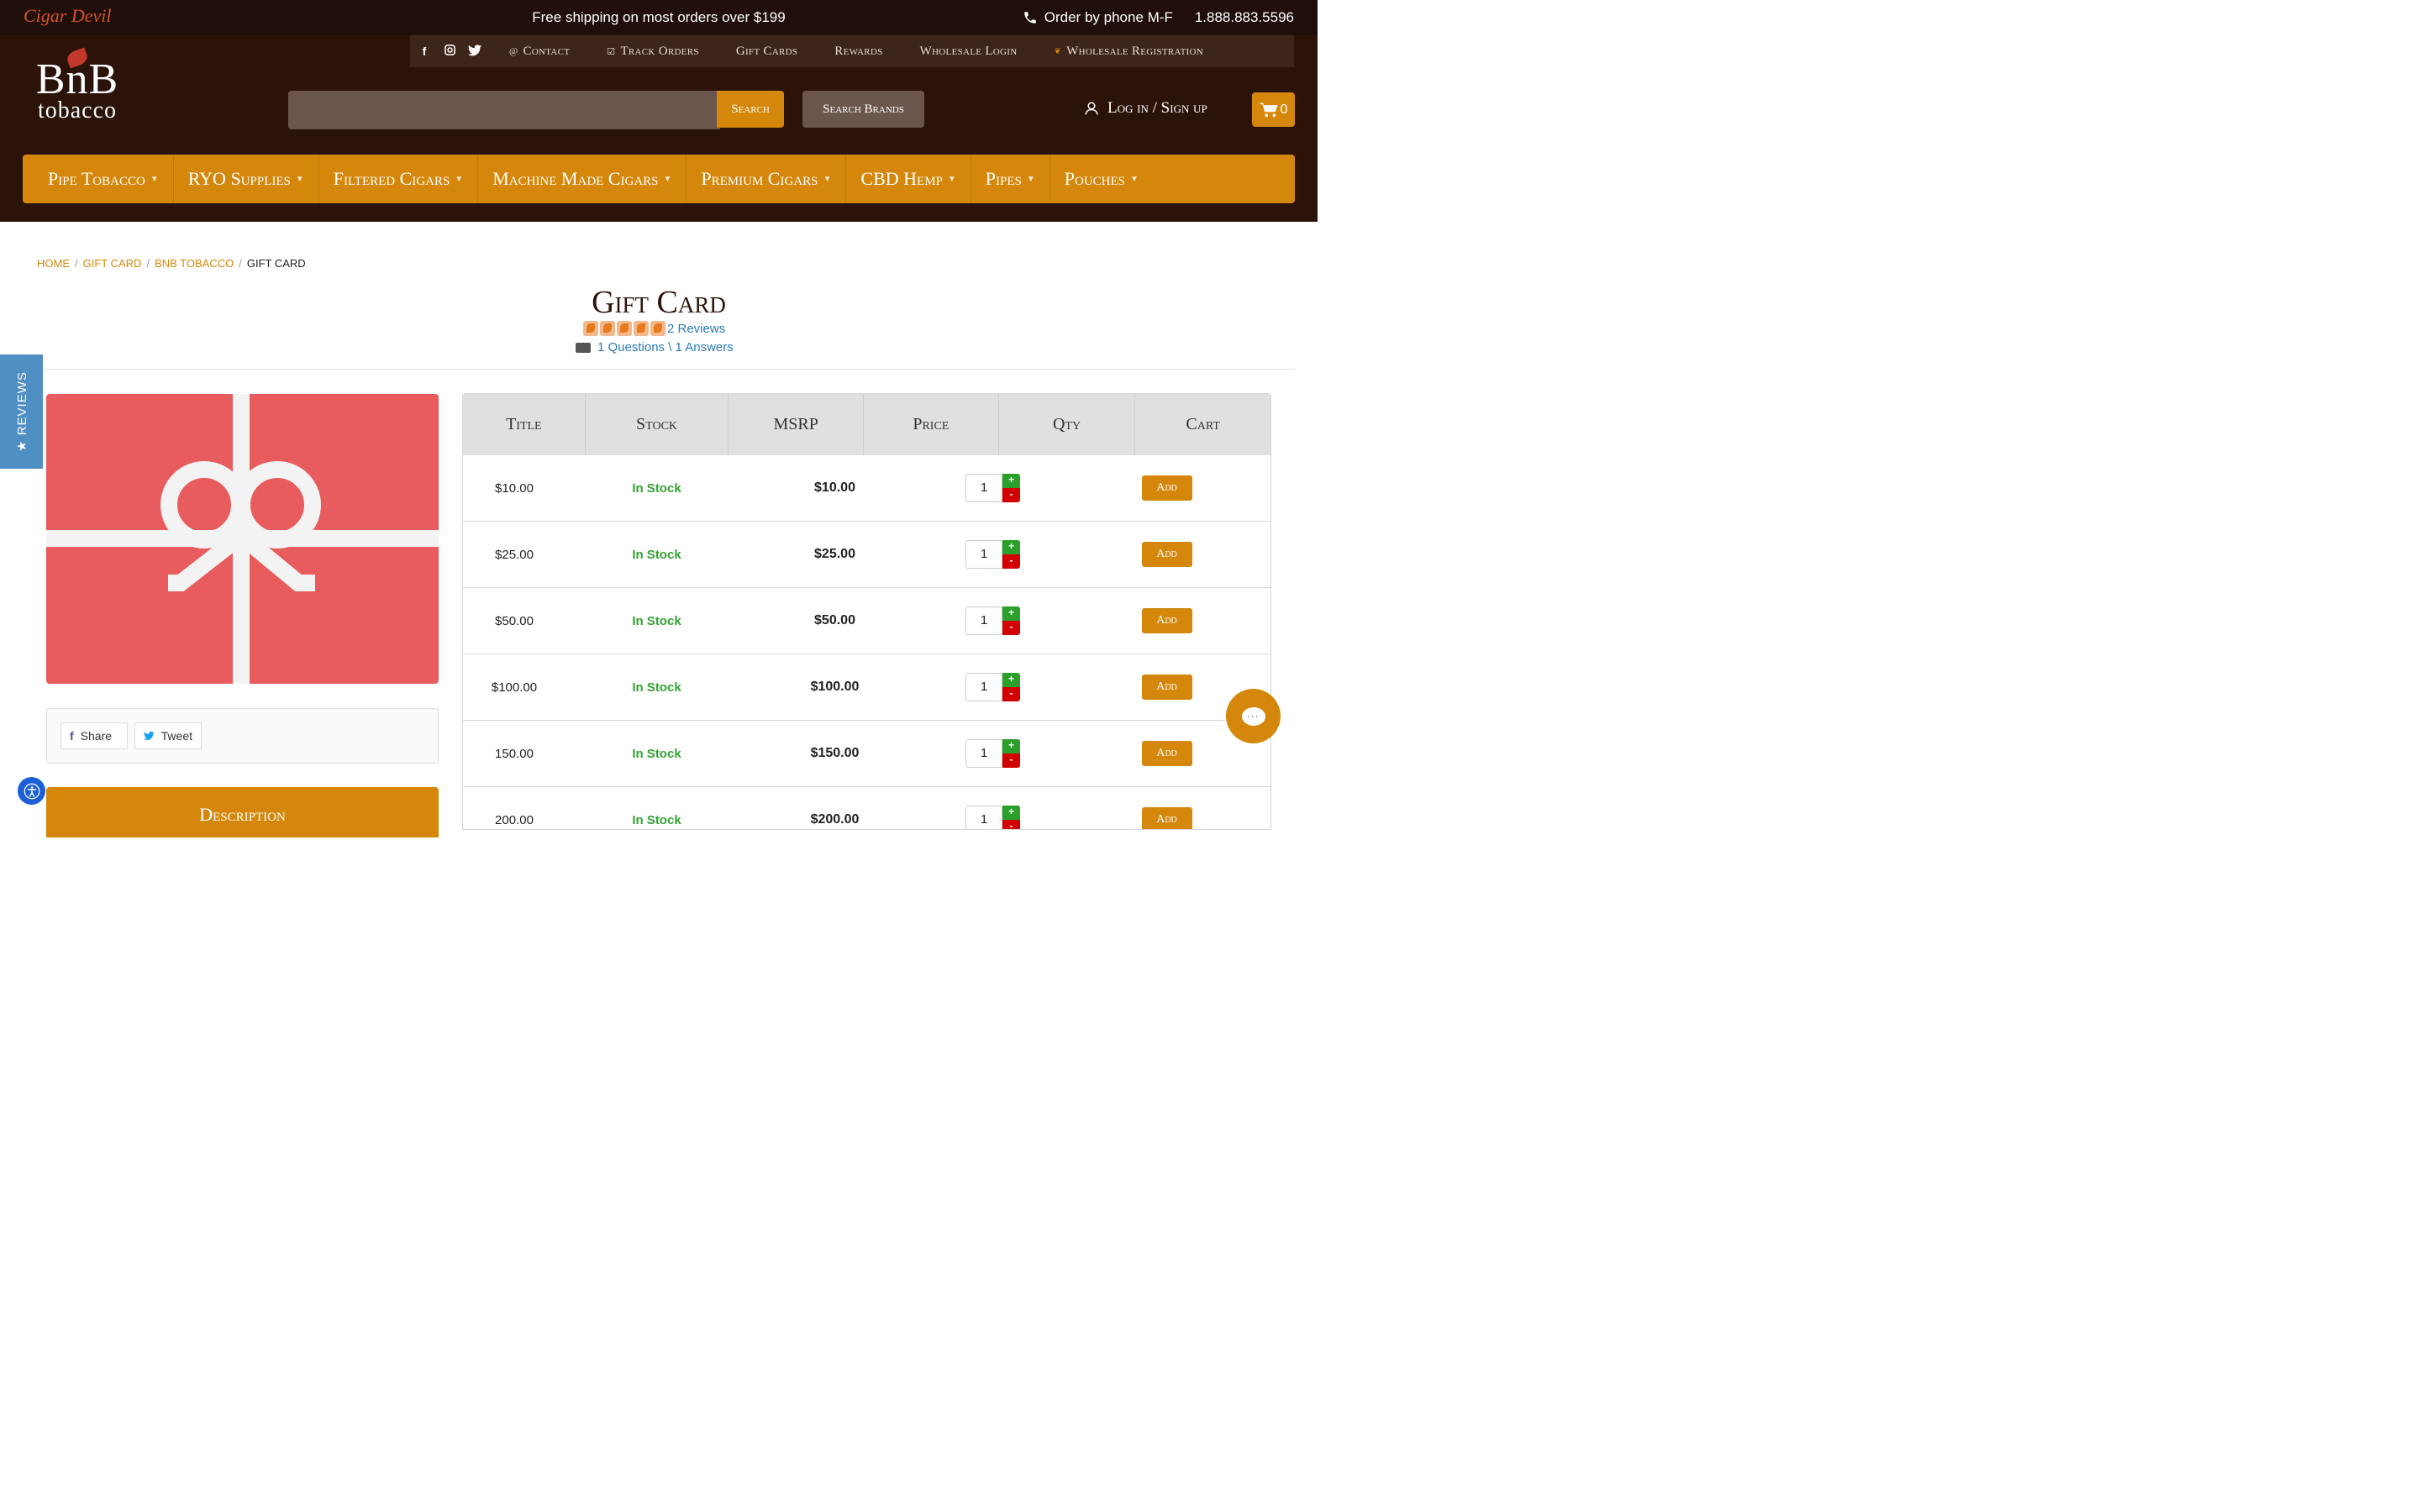  I want to click on login-link: Log in / Sign up, so click(1145, 108).